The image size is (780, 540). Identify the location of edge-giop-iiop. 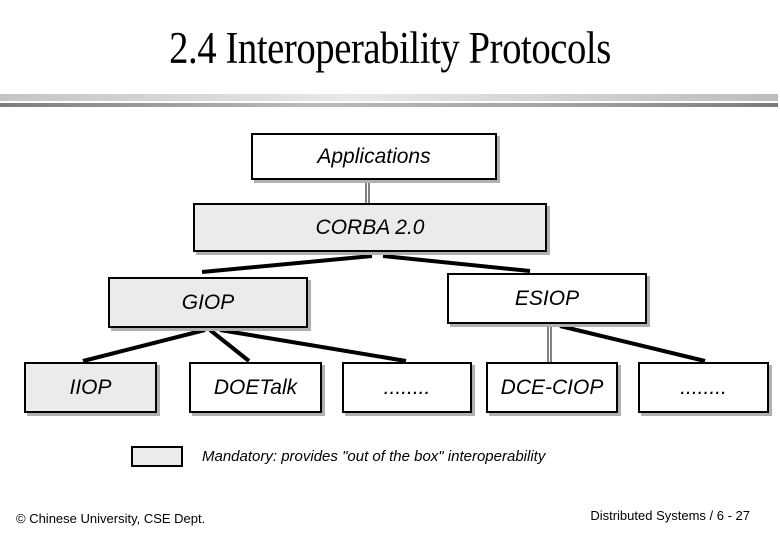
(144, 345).